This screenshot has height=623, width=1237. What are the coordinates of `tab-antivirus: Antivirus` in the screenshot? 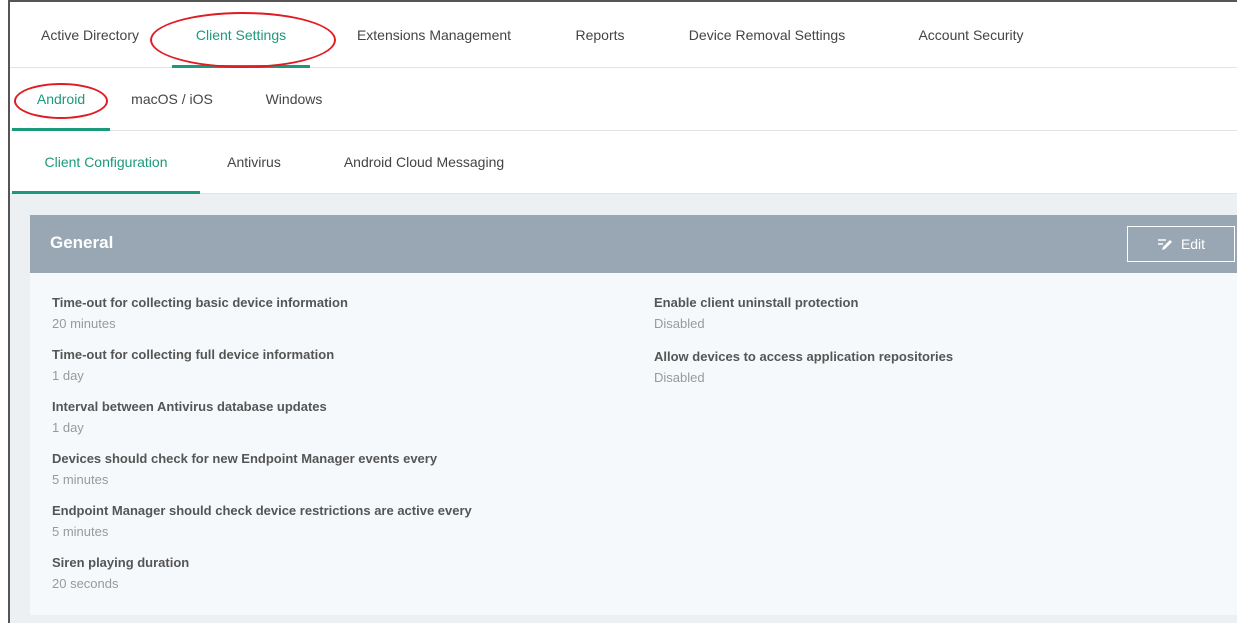 It's located at (254, 162).